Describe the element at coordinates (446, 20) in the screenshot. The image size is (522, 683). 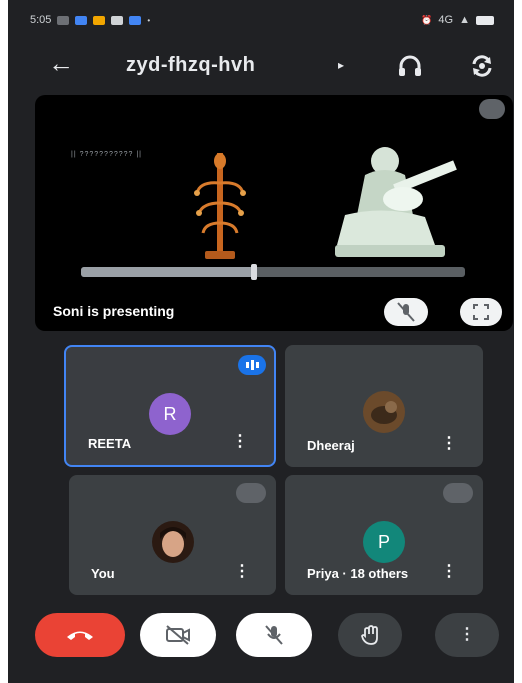
I see `network-label: 4G` at that location.